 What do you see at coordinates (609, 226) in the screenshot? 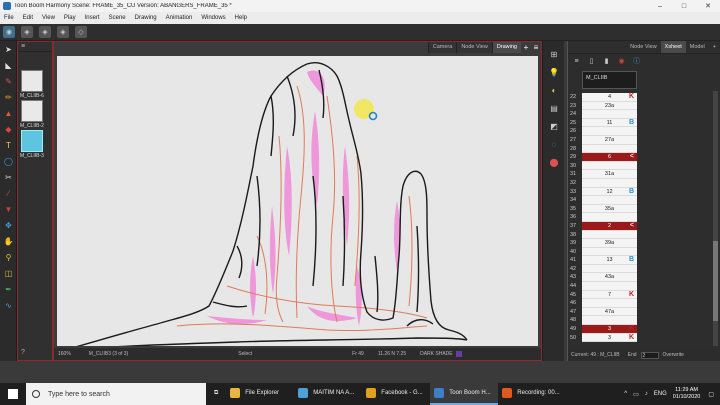
I see `exposure-cell: 2 <` at bounding box center [609, 226].